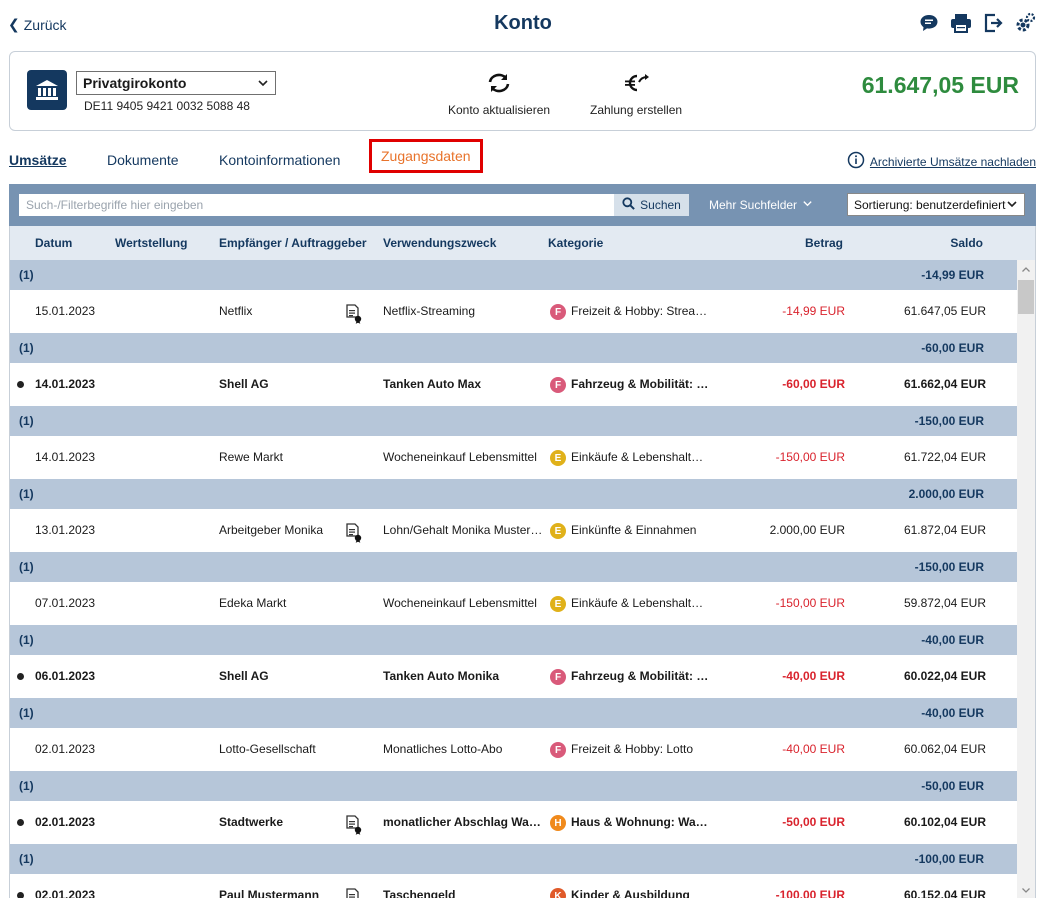 The image size is (1046, 902). What do you see at coordinates (949, 567) in the screenshot?
I see `group-sum: -150,00 EUR` at bounding box center [949, 567].